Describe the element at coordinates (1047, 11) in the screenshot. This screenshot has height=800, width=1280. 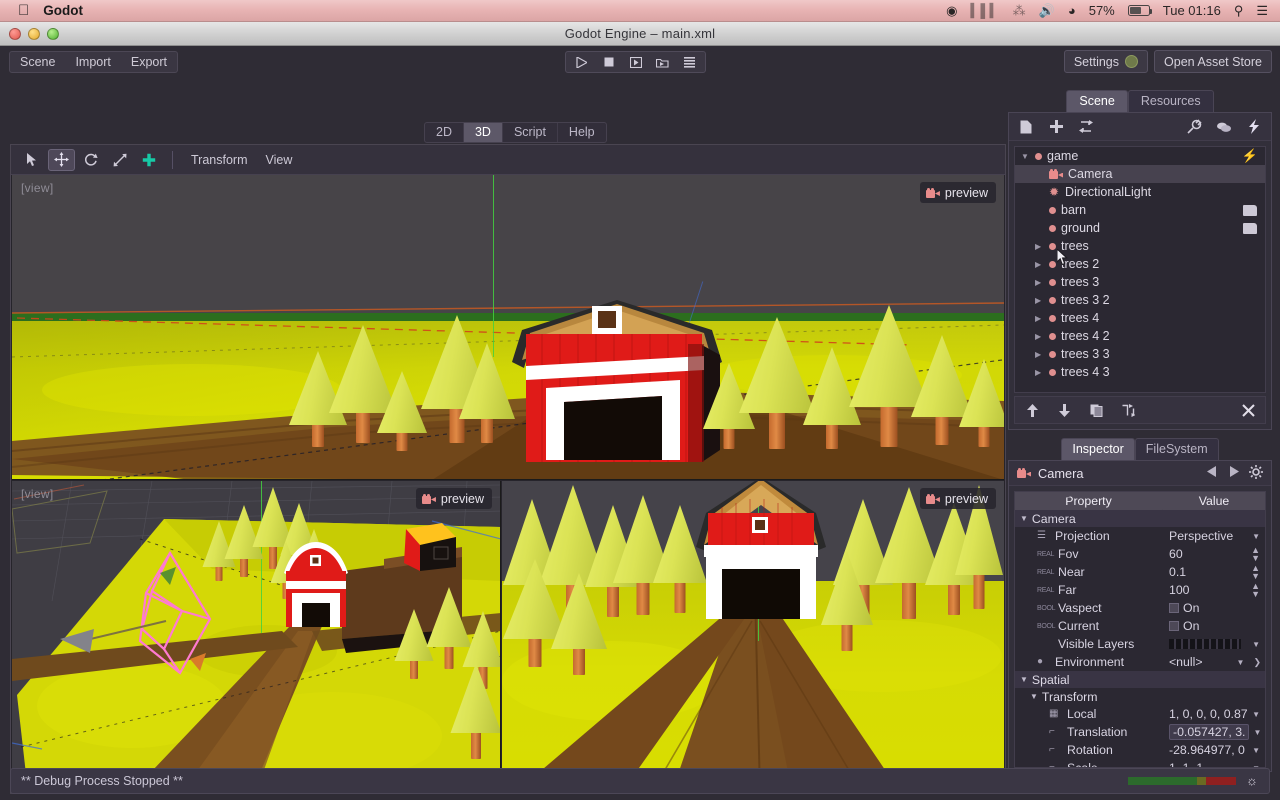
I see `volume-icon: 🔊` at that location.